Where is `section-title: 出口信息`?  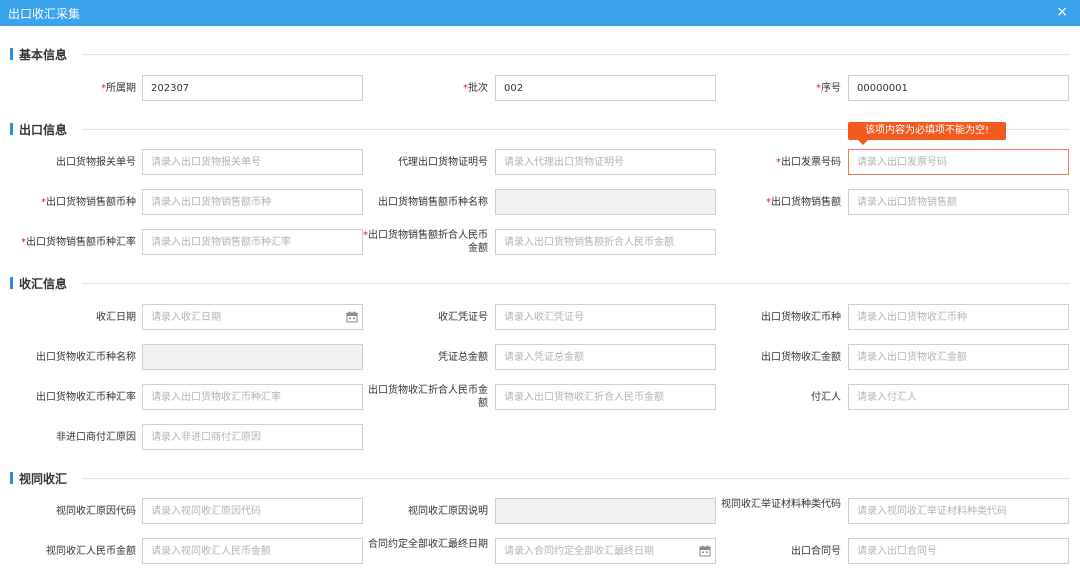 section-title: 出口信息 is located at coordinates (43, 130).